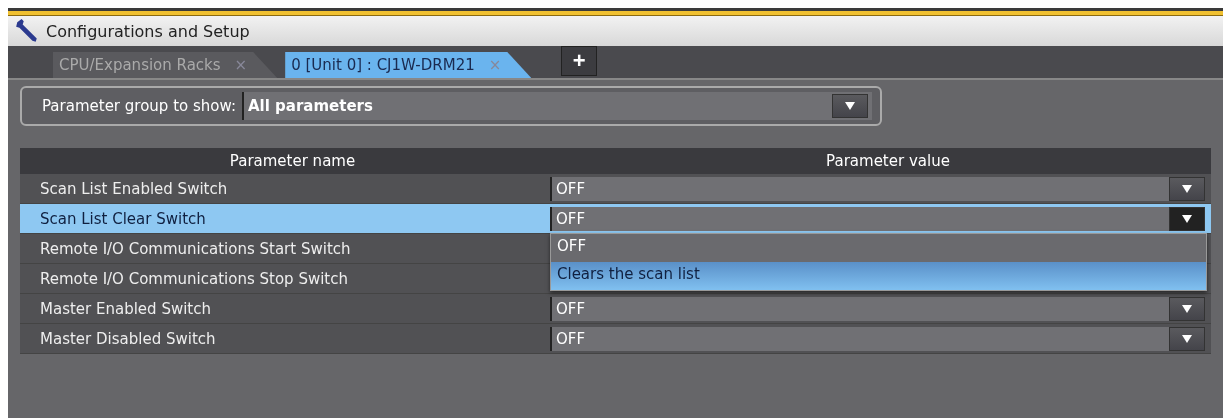  What do you see at coordinates (292, 161) in the screenshot?
I see `column-header: Parameter name` at bounding box center [292, 161].